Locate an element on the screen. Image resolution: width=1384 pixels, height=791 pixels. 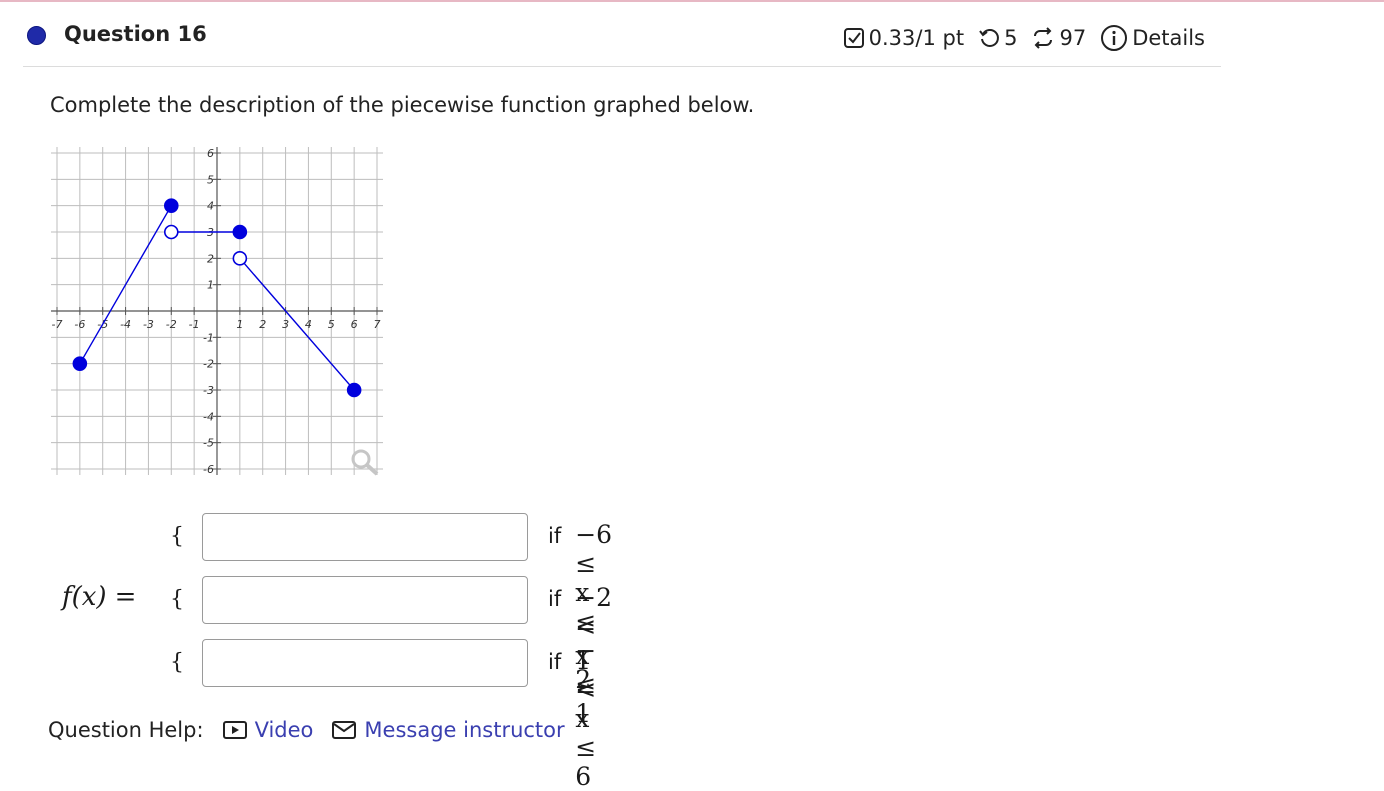
x-tick-label: 3 is located at coordinates (285, 324).